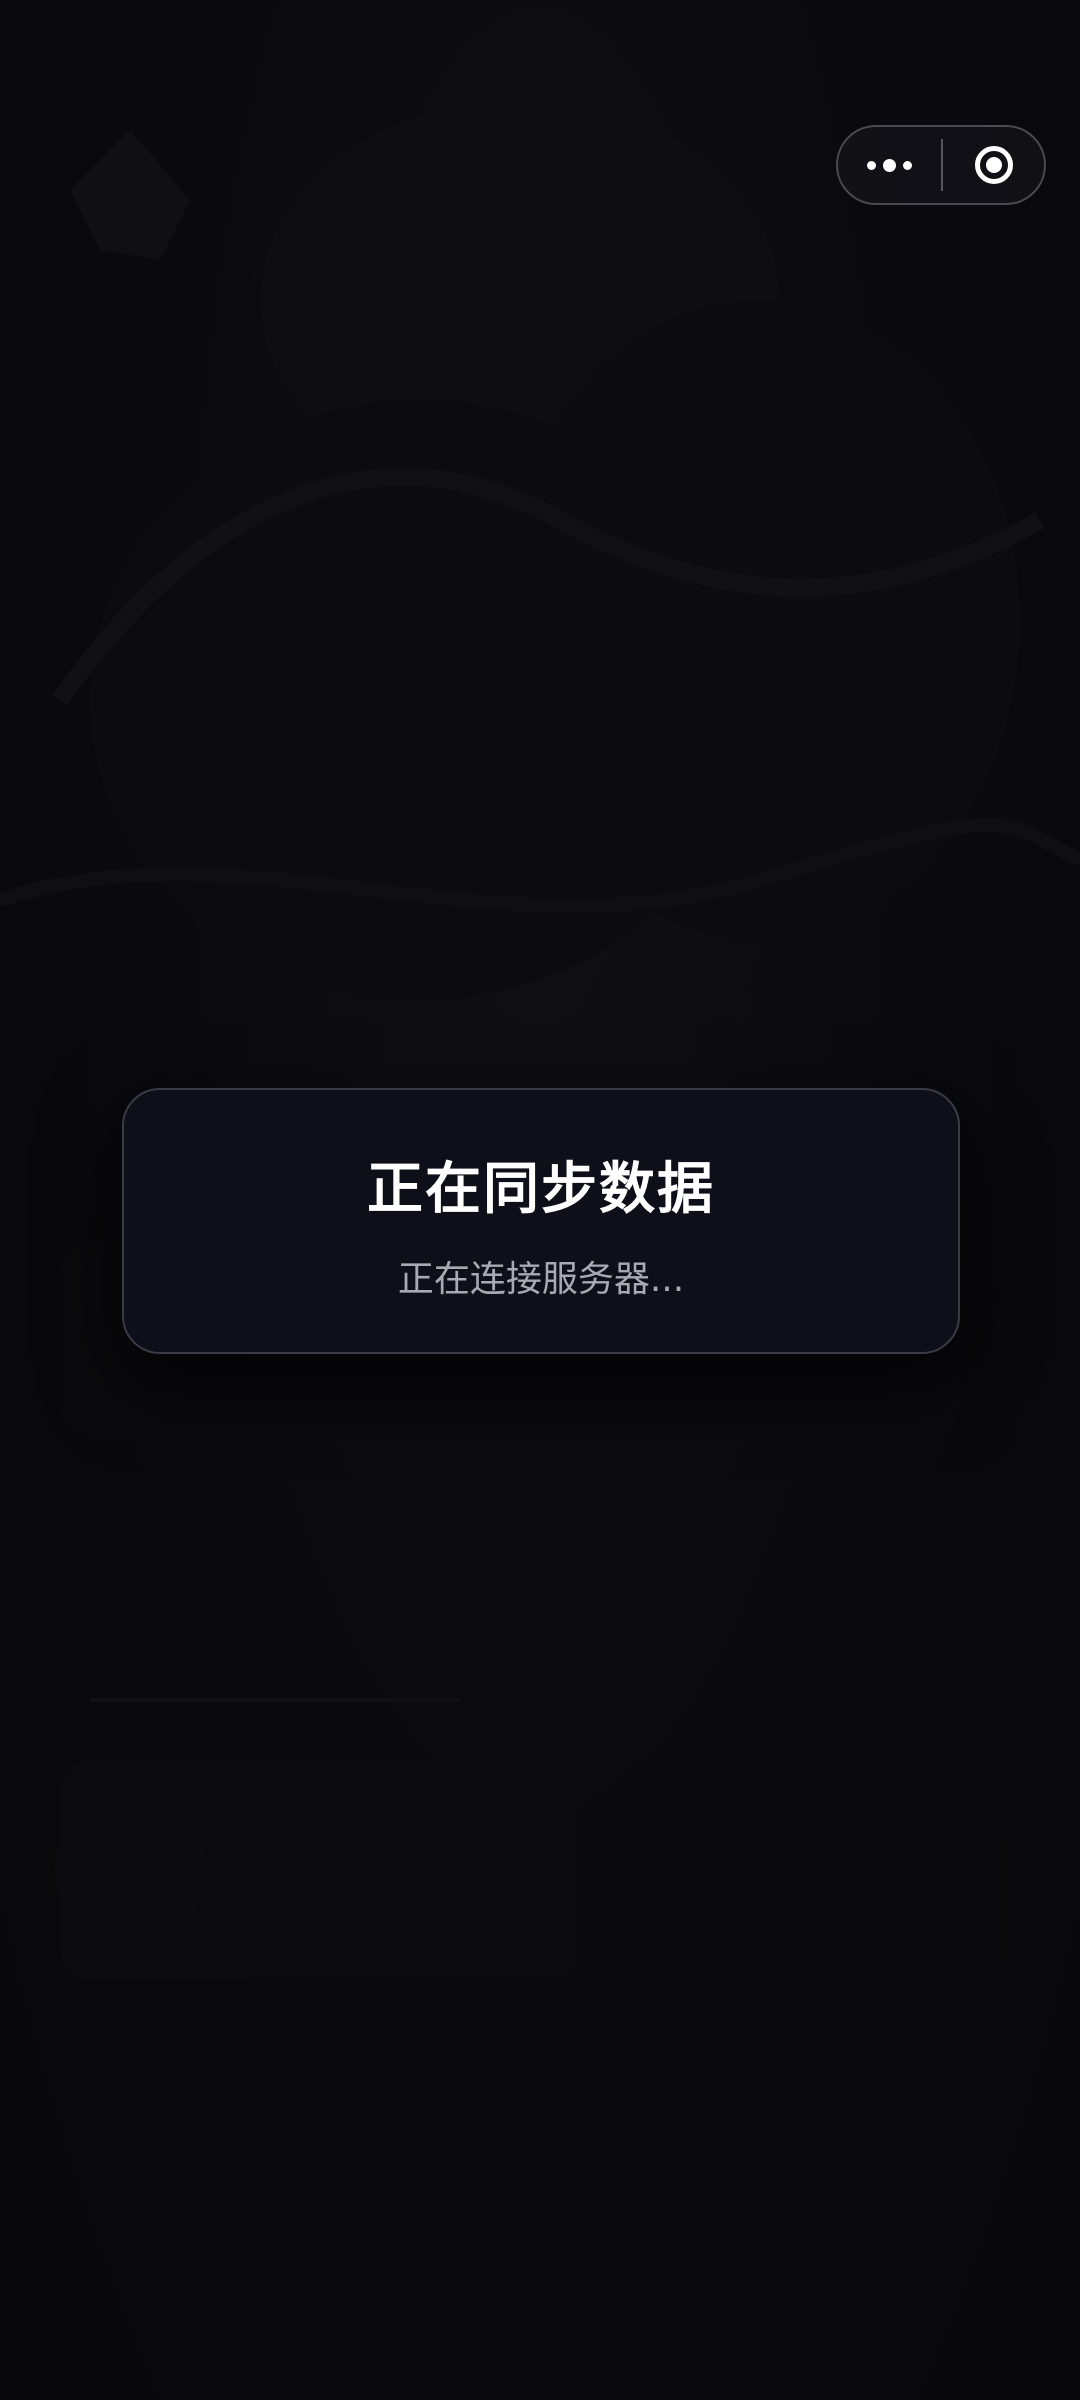  I want to click on miniprogram-capsule, so click(941, 165).